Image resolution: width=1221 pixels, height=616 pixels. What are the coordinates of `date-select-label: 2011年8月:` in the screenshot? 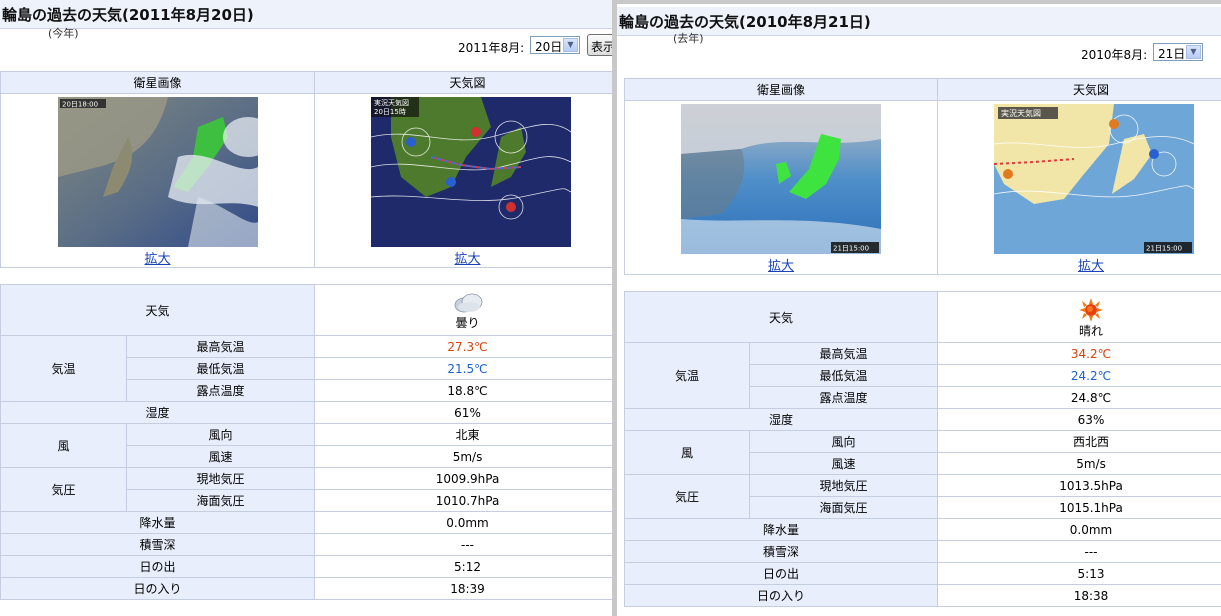 It's located at (491, 48).